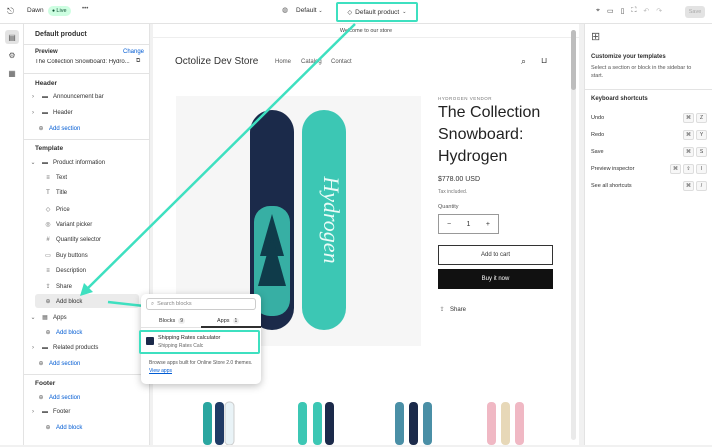 This screenshot has width=712, height=447. What do you see at coordinates (488, 224) in the screenshot?
I see `plus-button: +` at bounding box center [488, 224].